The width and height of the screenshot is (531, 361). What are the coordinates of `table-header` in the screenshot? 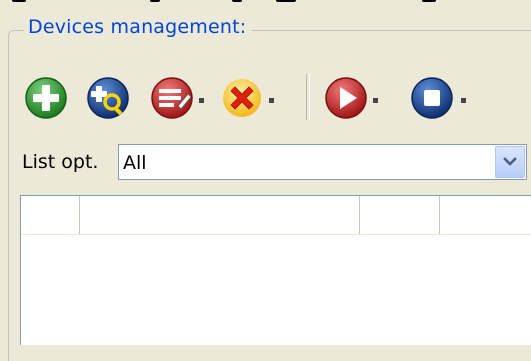 It's located at (276, 215).